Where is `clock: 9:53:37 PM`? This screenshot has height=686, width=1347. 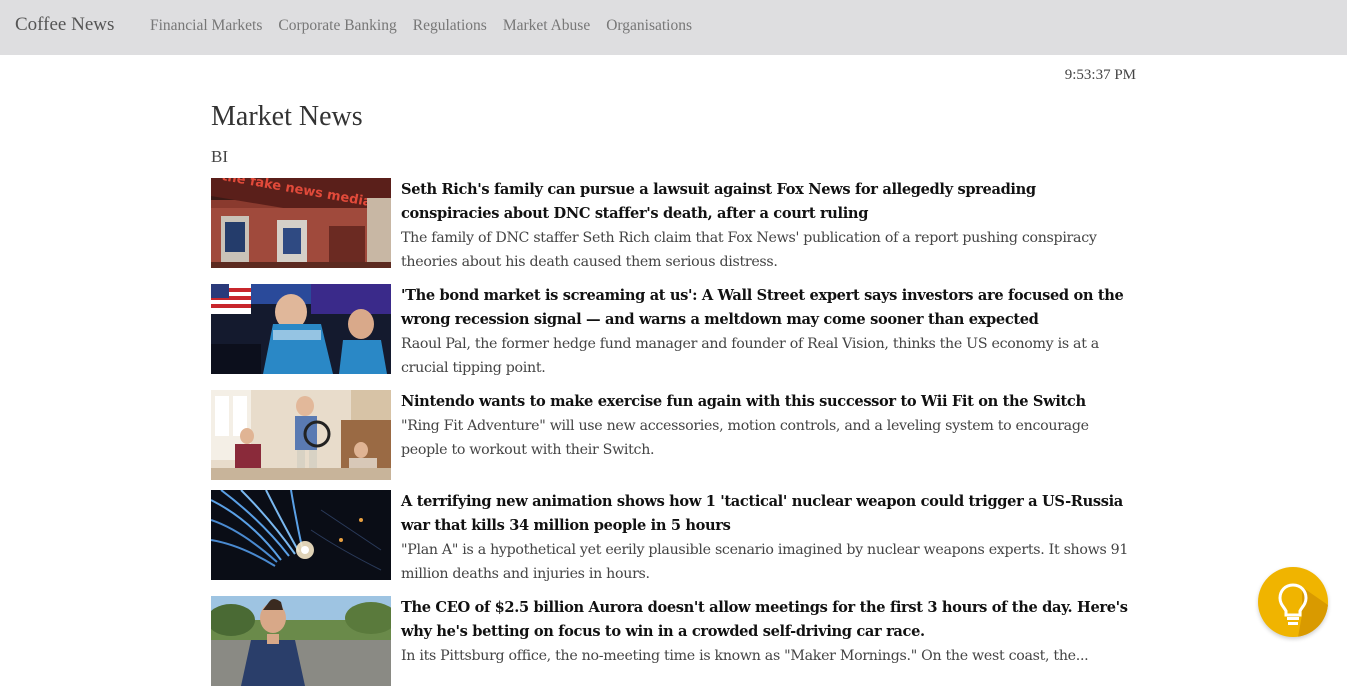 clock: 9:53:37 PM is located at coordinates (1100, 75).